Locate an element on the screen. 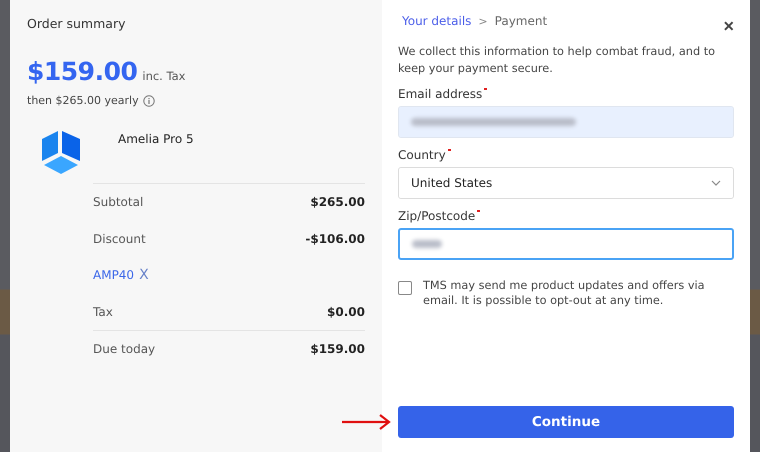 The image size is (760, 452). info-icon is located at coordinates (148, 100).